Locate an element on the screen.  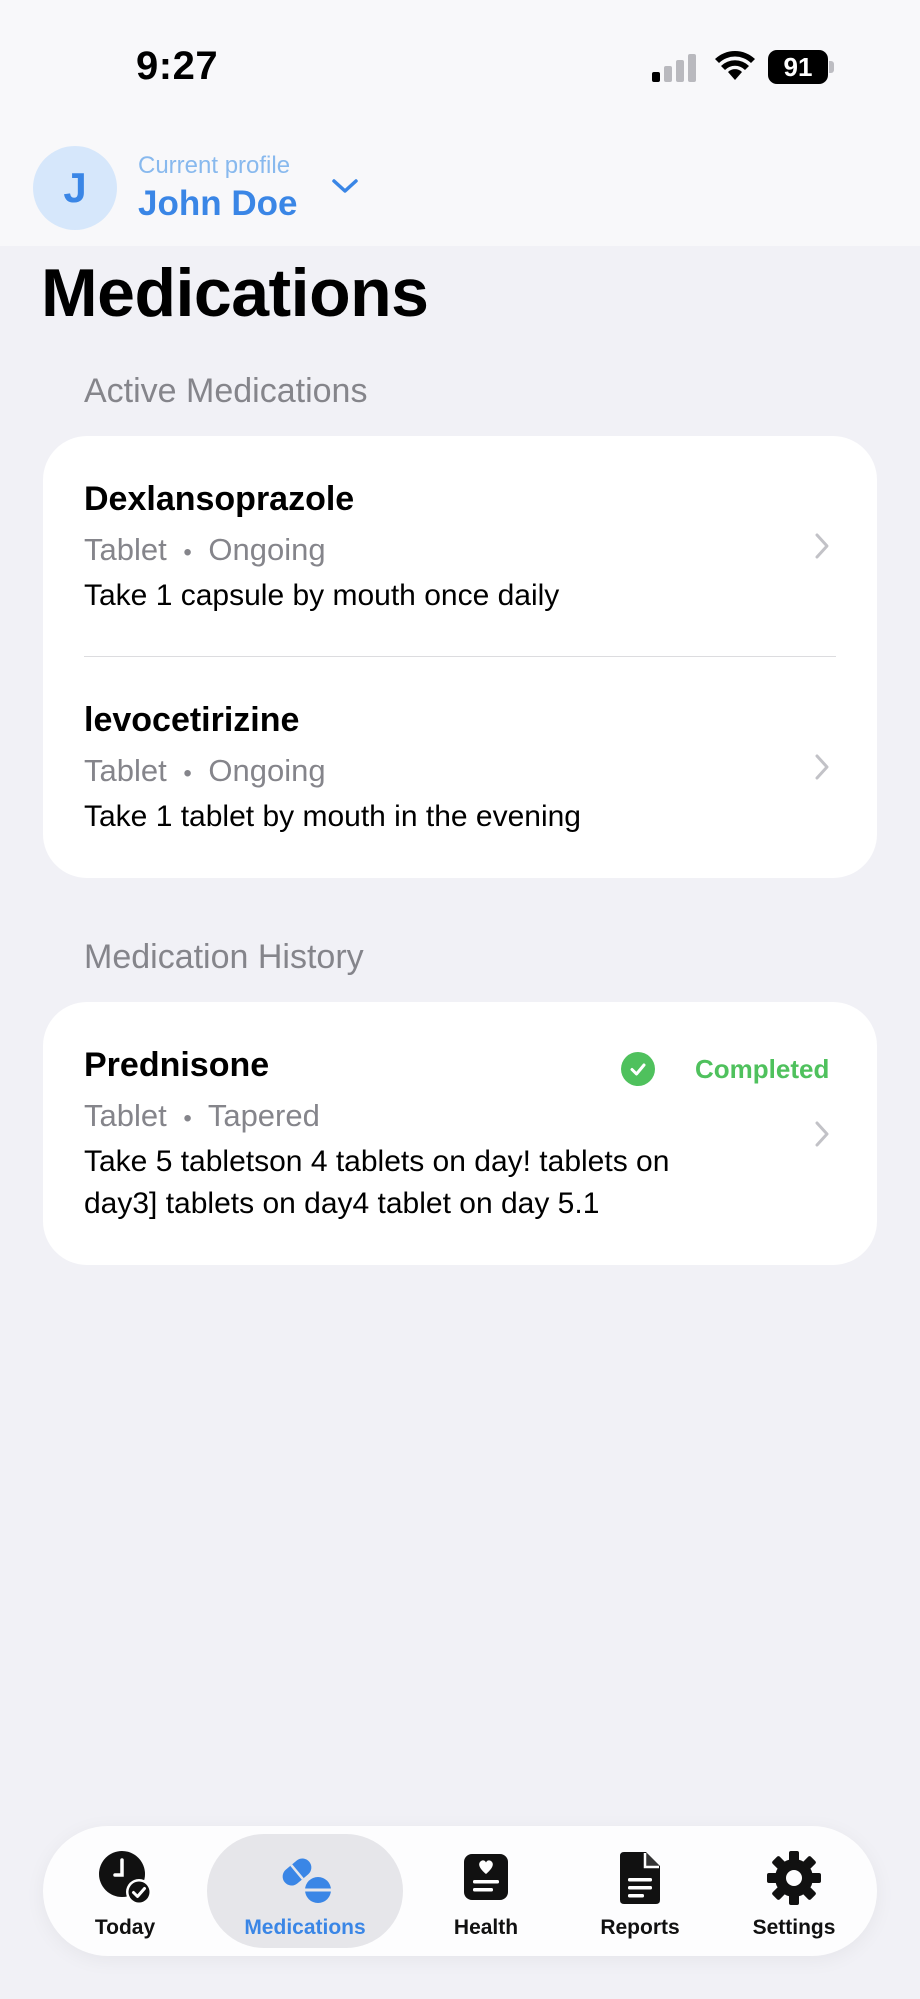
status-bar: 9:27 91 is located at coordinates (460, 70).